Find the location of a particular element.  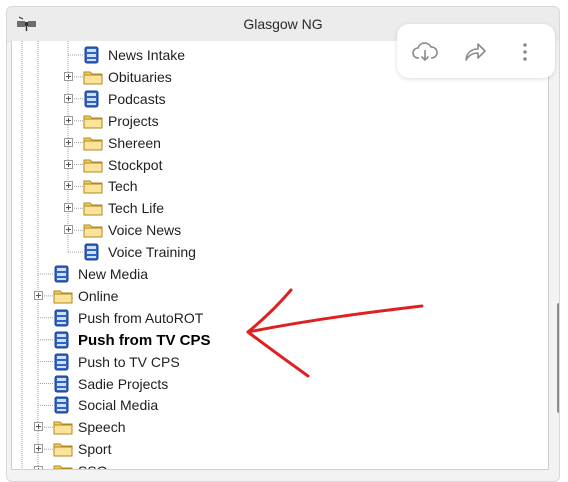

tree-item: Social Media is located at coordinates (277, 406).